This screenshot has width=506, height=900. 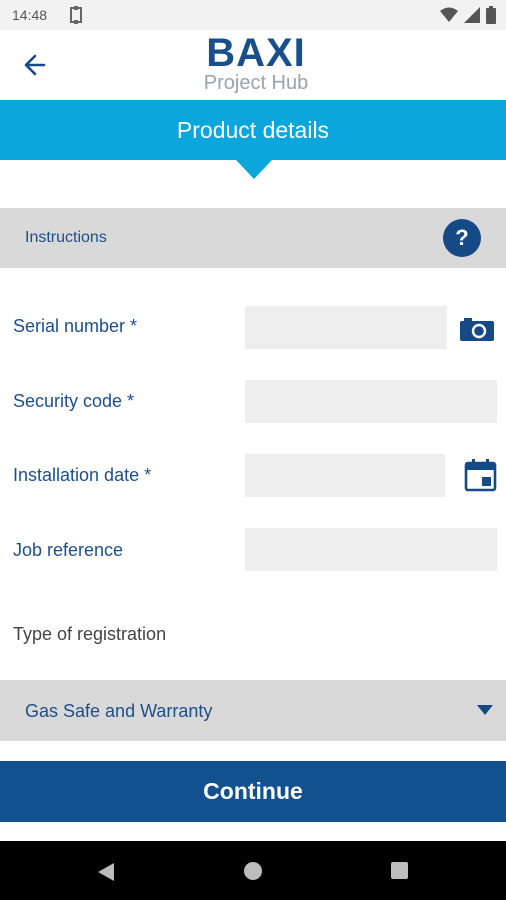 I want to click on installation-date-label: Installation date *, so click(x=82, y=475).